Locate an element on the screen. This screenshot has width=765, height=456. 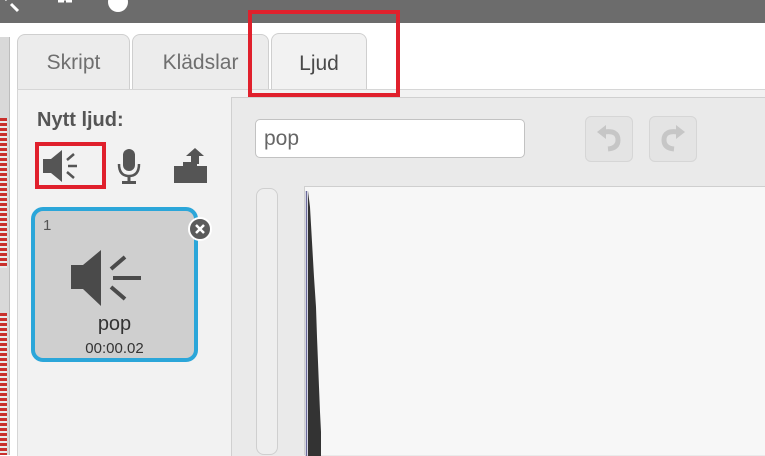
waveform is located at coordinates (313, 323).